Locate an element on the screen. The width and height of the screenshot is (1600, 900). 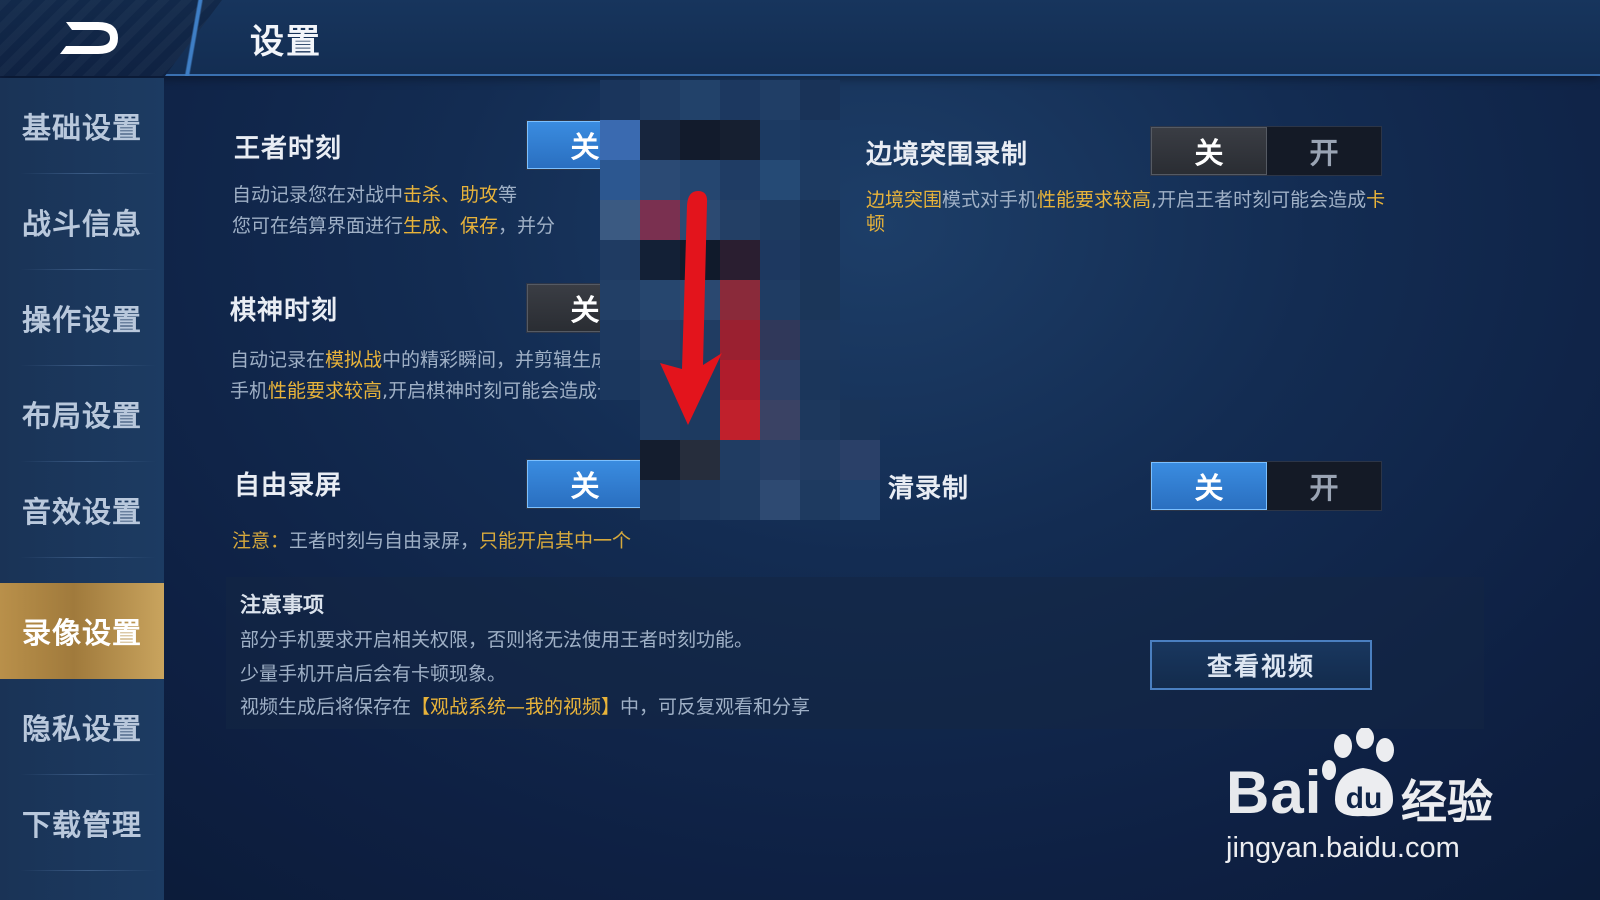
svg-text: du is located at coordinates (1364, 798).